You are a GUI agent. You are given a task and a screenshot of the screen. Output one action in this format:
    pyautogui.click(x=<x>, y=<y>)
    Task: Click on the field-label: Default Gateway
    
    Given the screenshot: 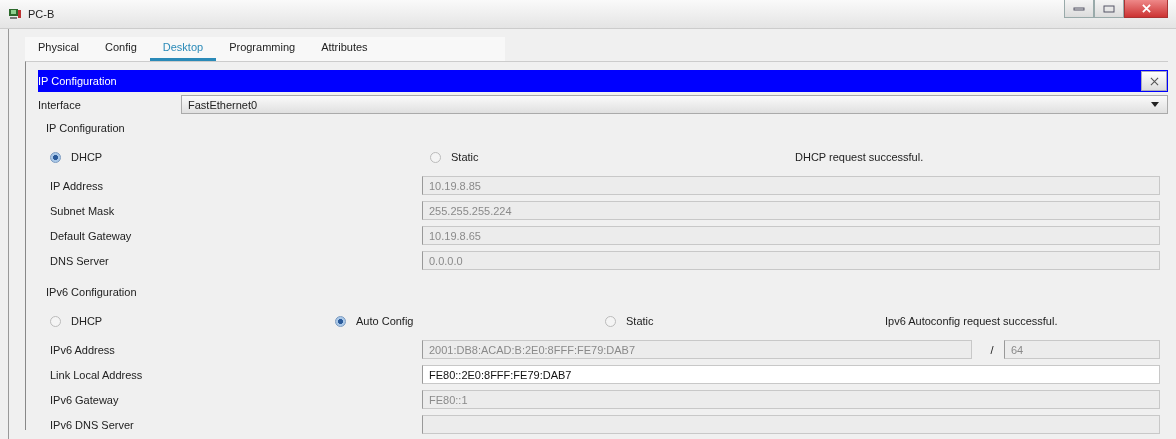 What is the action you would take?
    pyautogui.click(x=91, y=235)
    